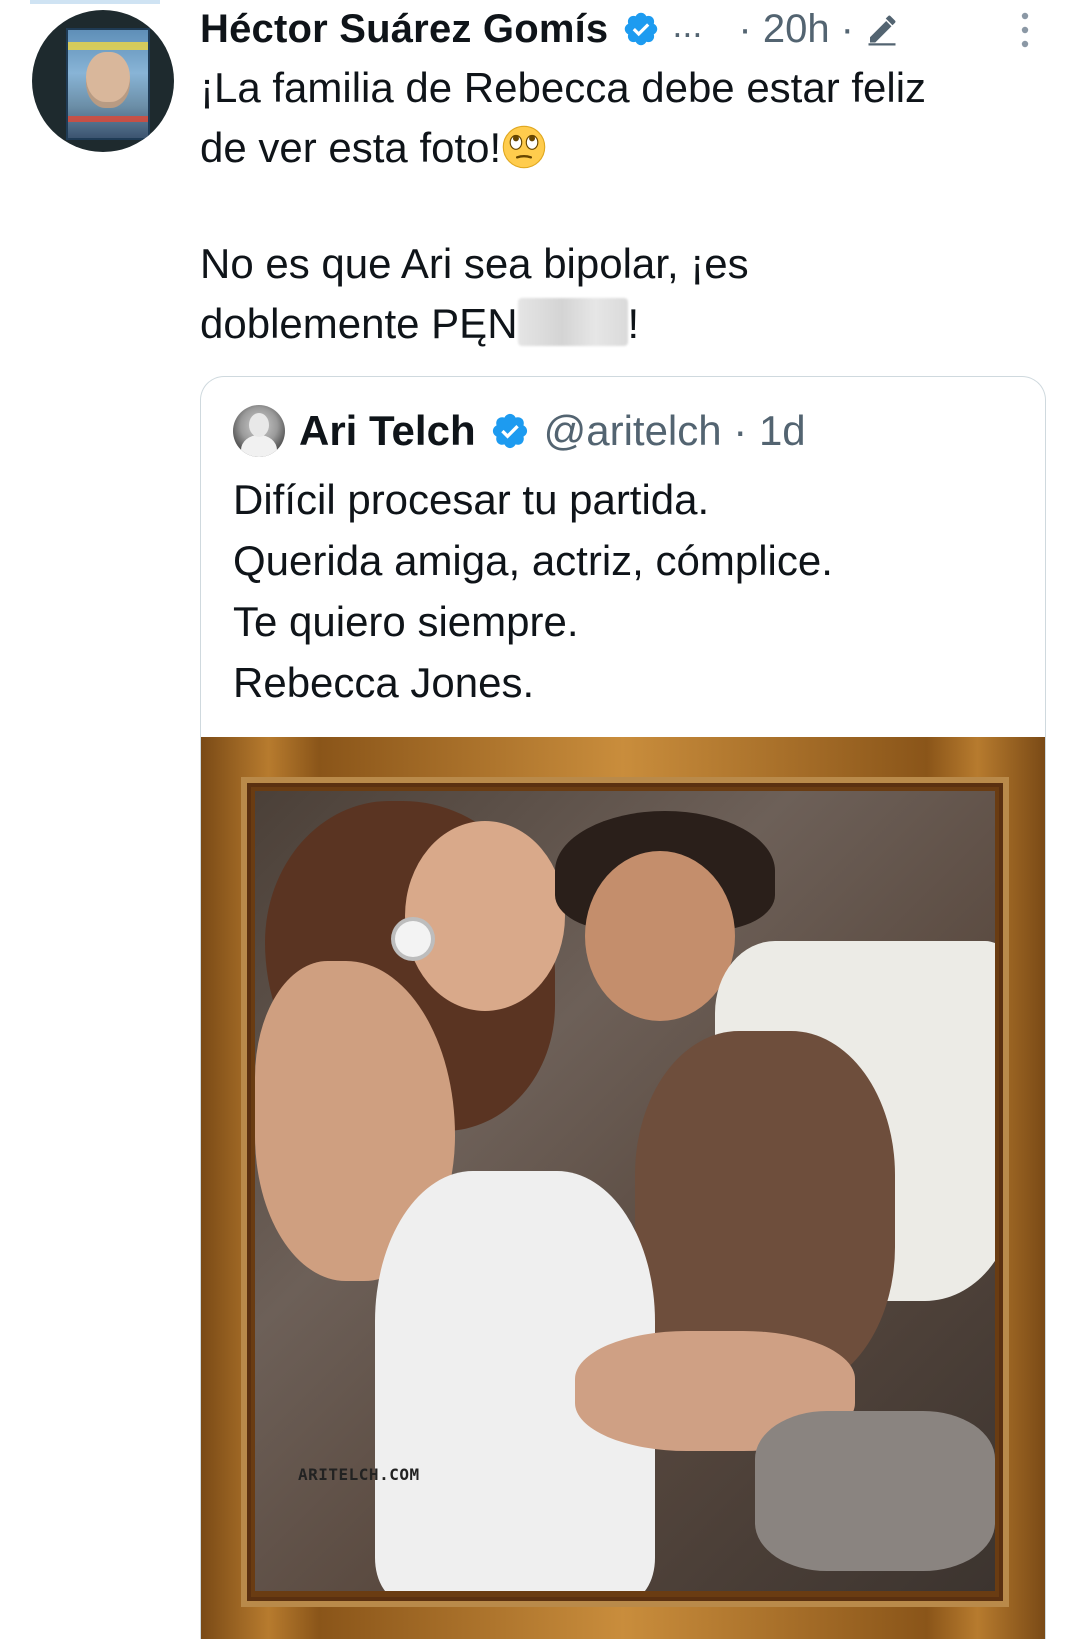  What do you see at coordinates (406, 621) in the screenshot?
I see `quoted-text-line: Te quiero siempre.` at bounding box center [406, 621].